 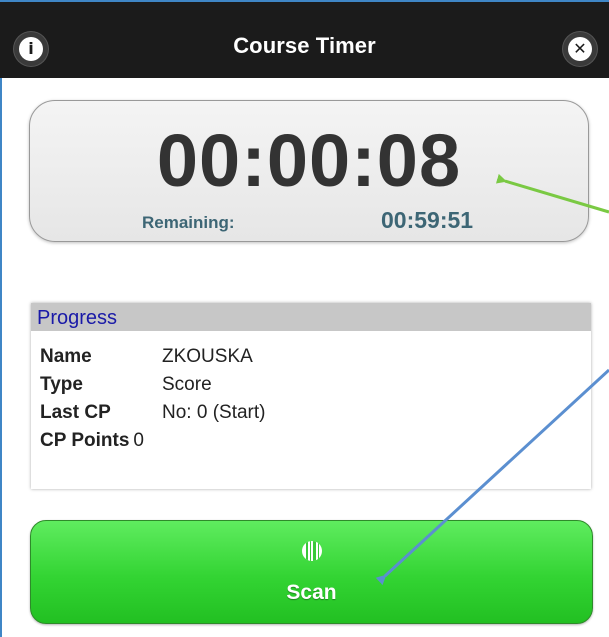 I want to click on progress-title: Progress, so click(x=311, y=317).